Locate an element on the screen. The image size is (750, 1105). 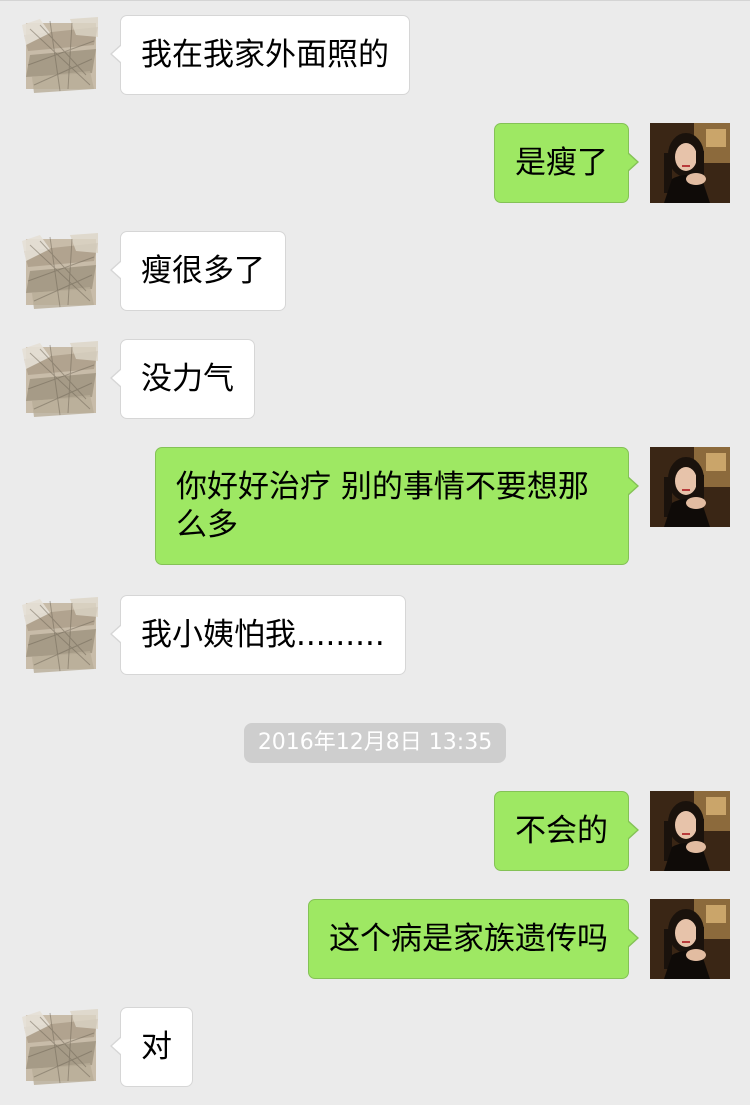
message-text: 你好好治疗 别的事情不要想那么多 is located at coordinates (382, 506).